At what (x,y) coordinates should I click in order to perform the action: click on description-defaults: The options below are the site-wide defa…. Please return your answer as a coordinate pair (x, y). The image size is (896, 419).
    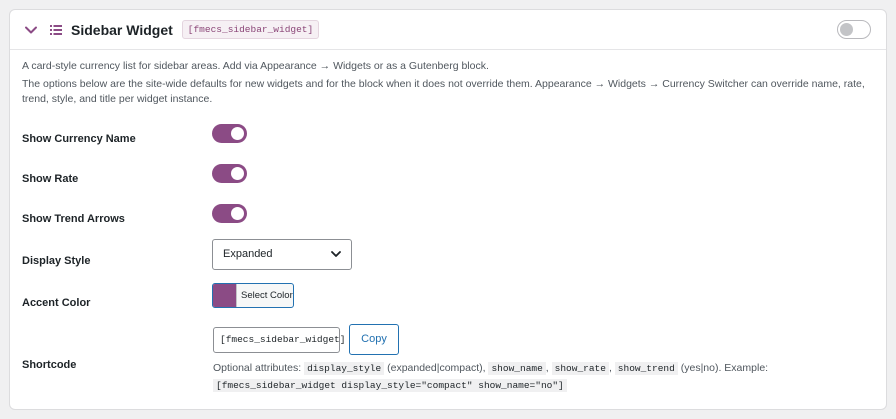
    Looking at the image, I should click on (443, 91).